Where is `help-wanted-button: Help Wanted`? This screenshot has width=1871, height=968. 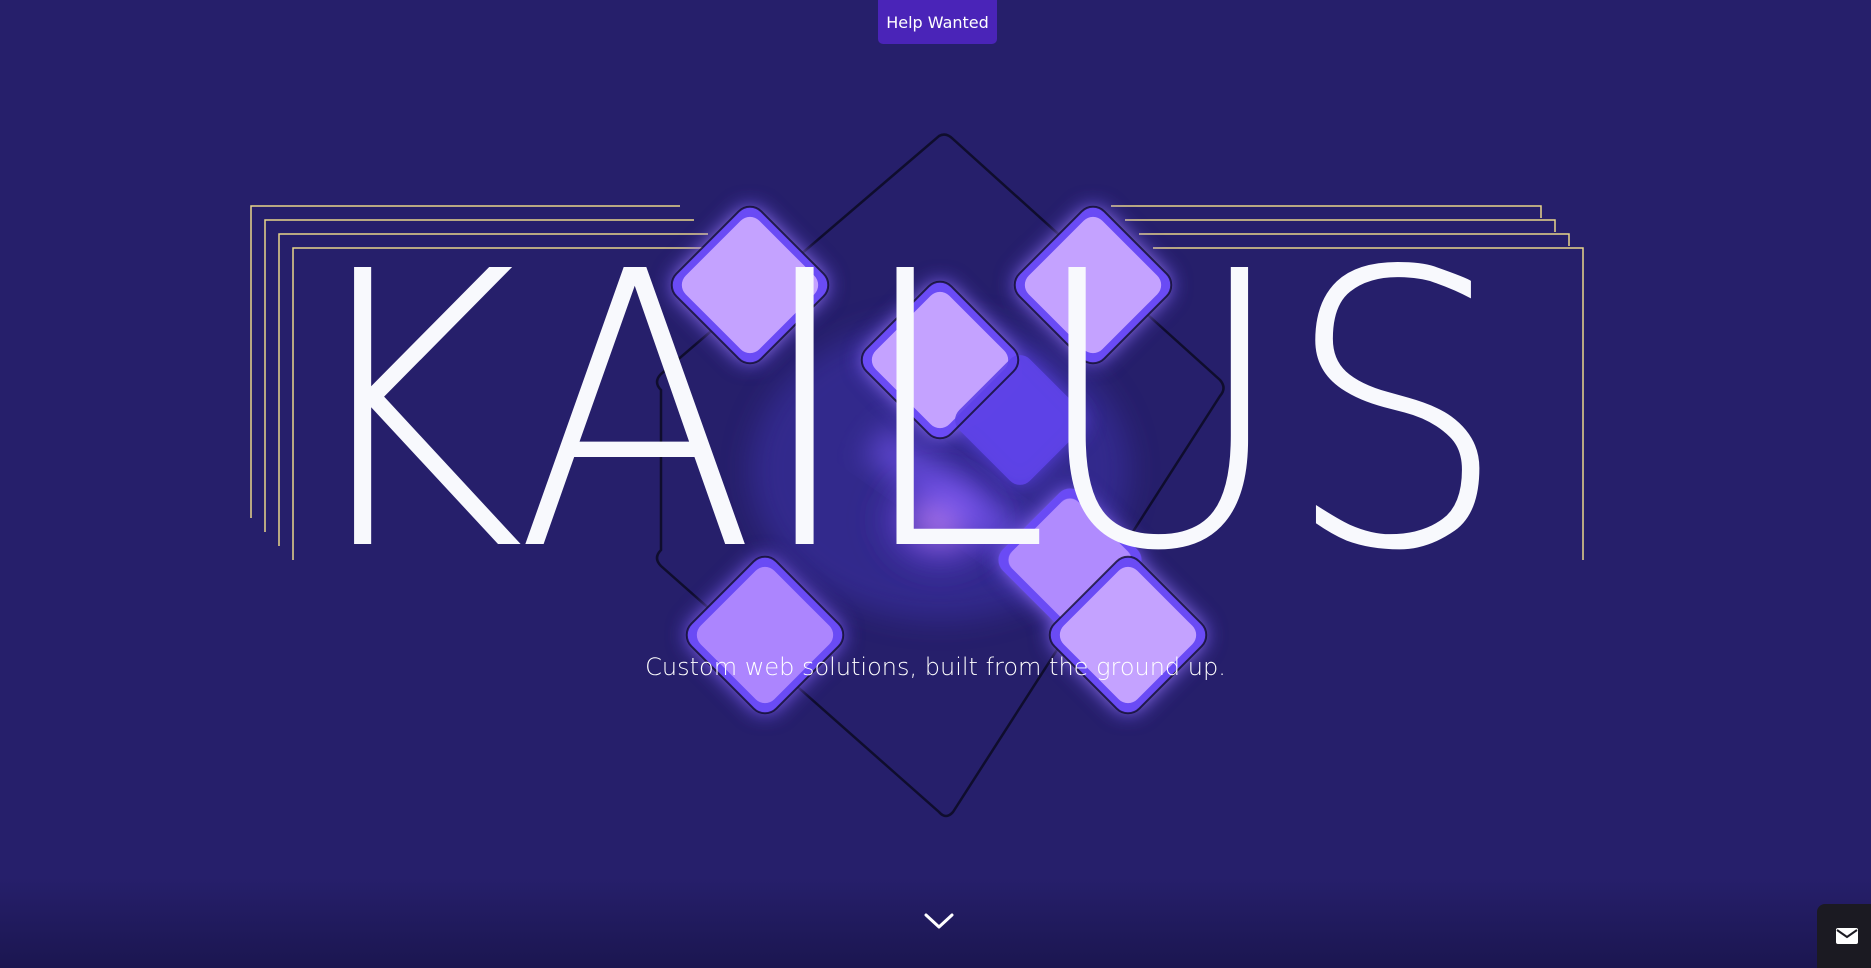 help-wanted-button: Help Wanted is located at coordinates (937, 22).